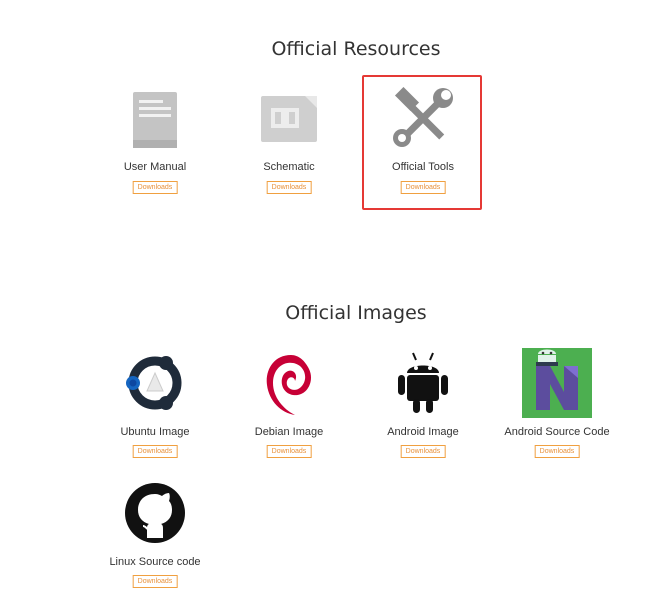 The height and width of the screenshot is (599, 666). I want to click on user-manual-card: User Manual Downloads, so click(155, 140).